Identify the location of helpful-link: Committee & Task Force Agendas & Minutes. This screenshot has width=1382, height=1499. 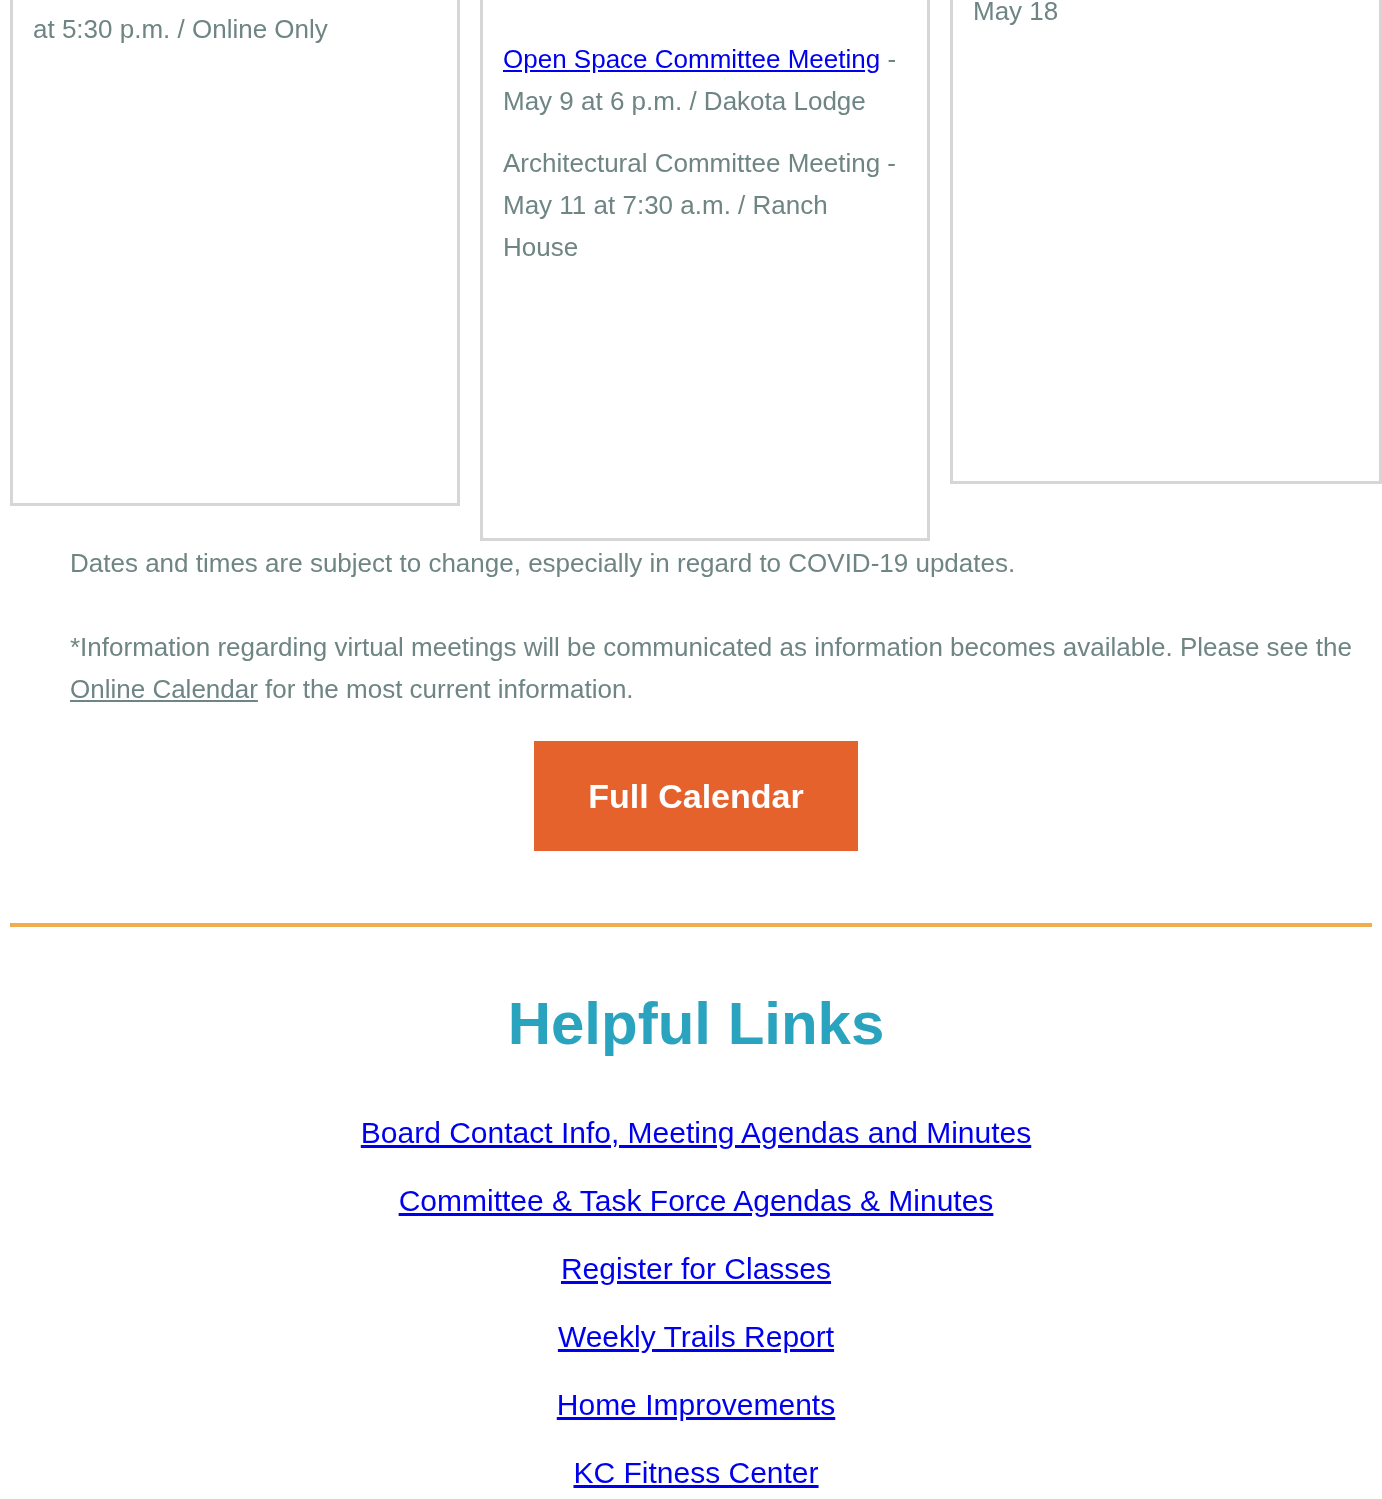
(696, 1201).